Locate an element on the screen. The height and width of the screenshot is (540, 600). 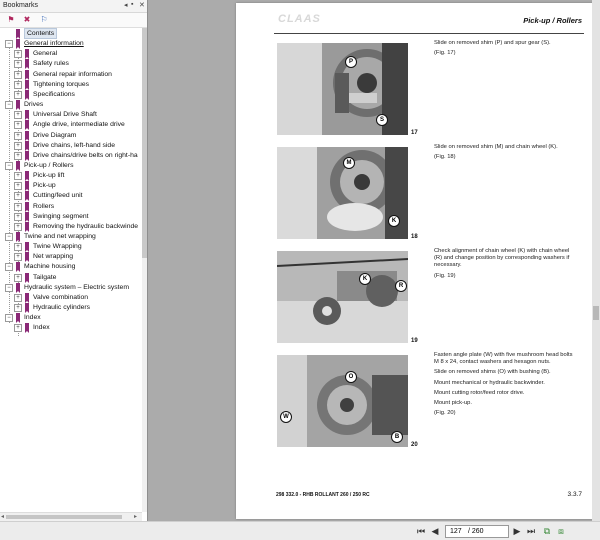
bookmark-item: − Index is located at coordinates (71, 318).